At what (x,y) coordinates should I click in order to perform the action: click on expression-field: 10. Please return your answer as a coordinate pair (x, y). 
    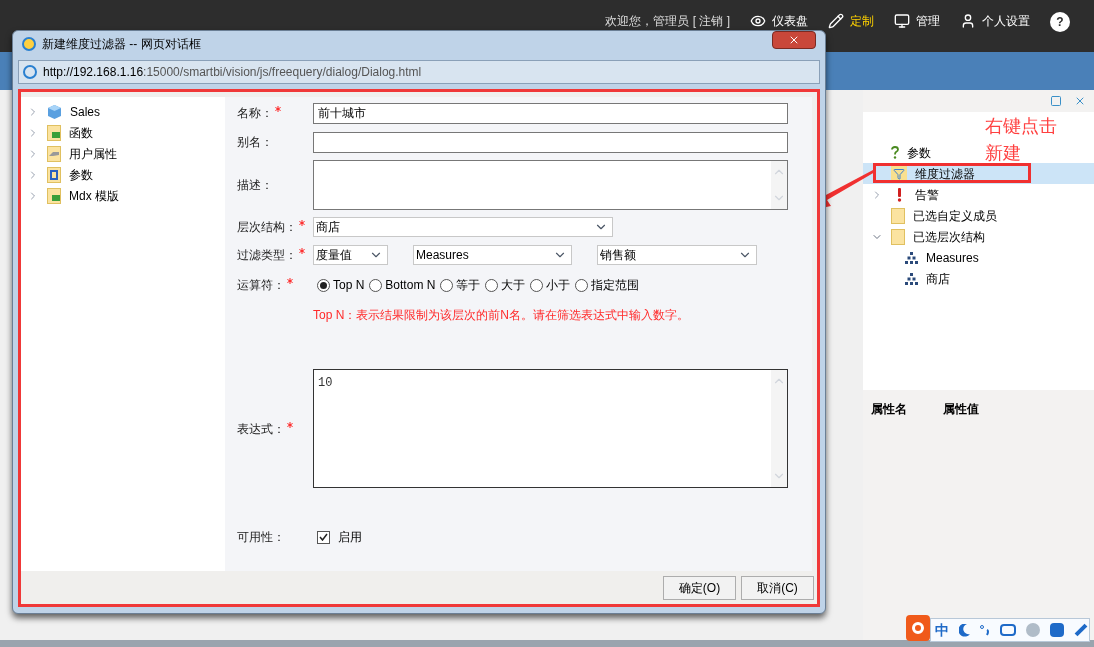
    Looking at the image, I should click on (550, 428).